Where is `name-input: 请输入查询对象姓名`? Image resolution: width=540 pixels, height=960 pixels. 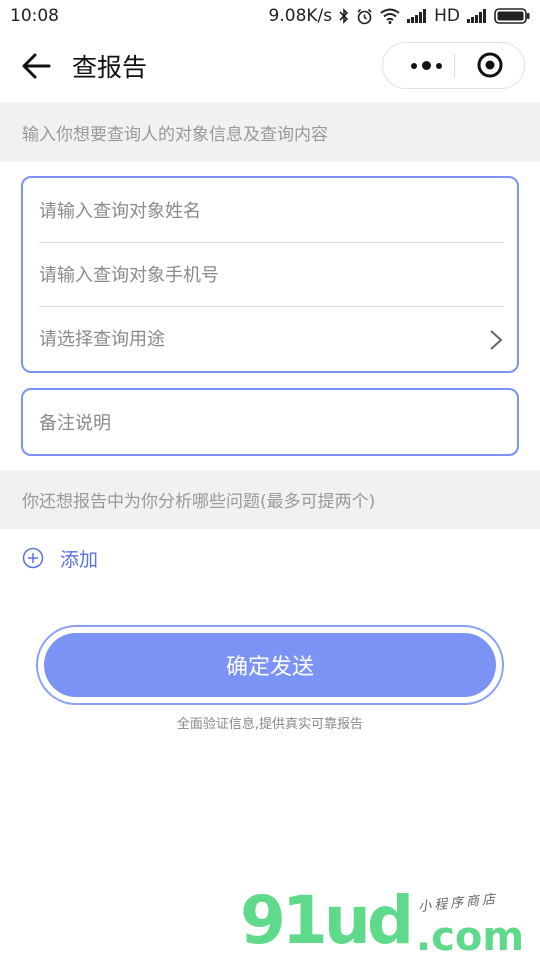 name-input: 请输入查询对象姓名 is located at coordinates (271, 210).